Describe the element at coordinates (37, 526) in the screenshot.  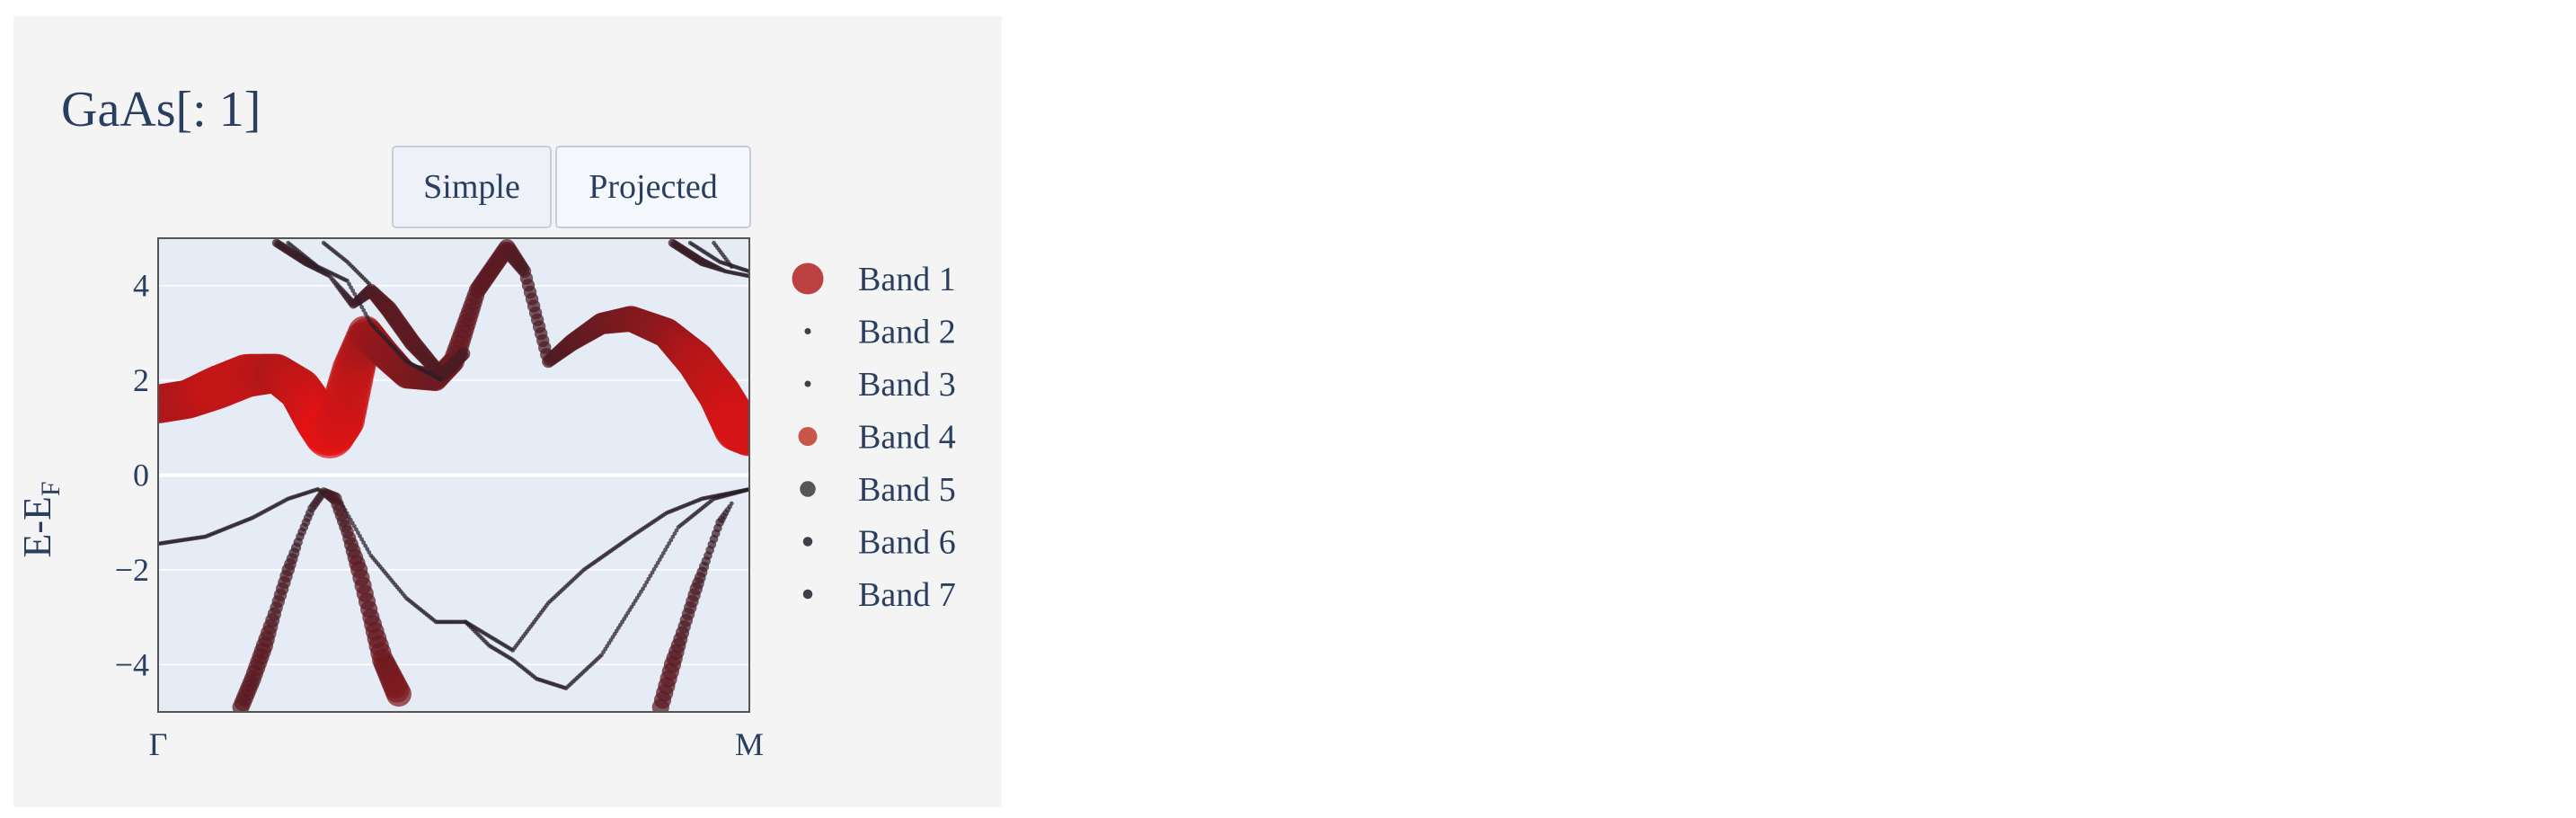
I see `y-axis-title-main: E-E` at that location.